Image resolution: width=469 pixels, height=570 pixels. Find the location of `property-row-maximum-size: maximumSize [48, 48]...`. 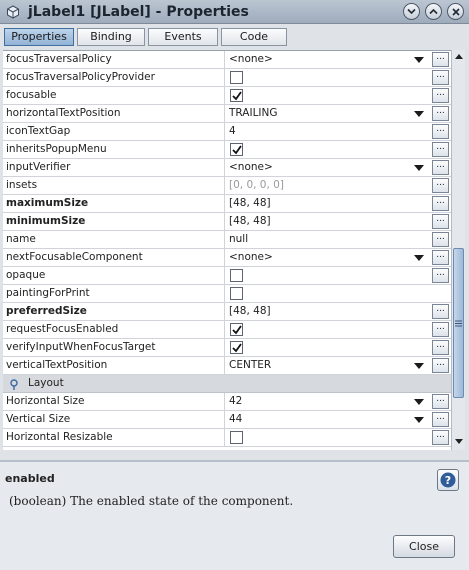

property-row-maximum-size: maximumSize [48, 48]... is located at coordinates (227, 204).